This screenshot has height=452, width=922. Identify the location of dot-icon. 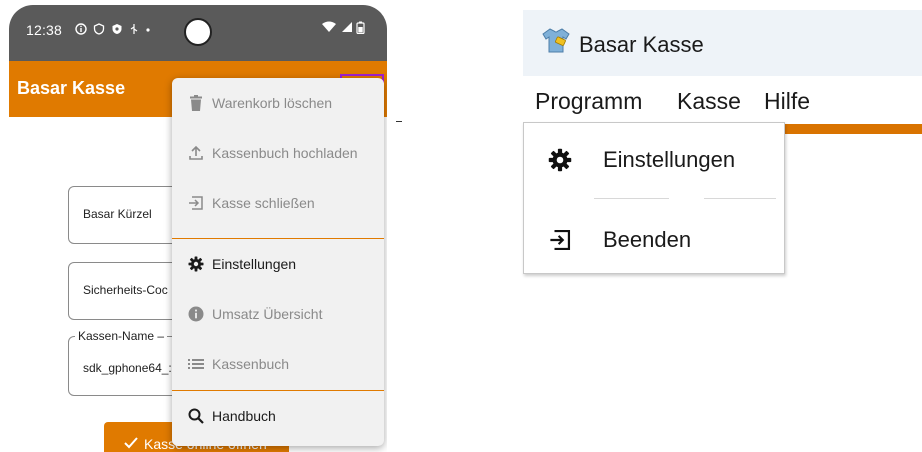
(148, 30).